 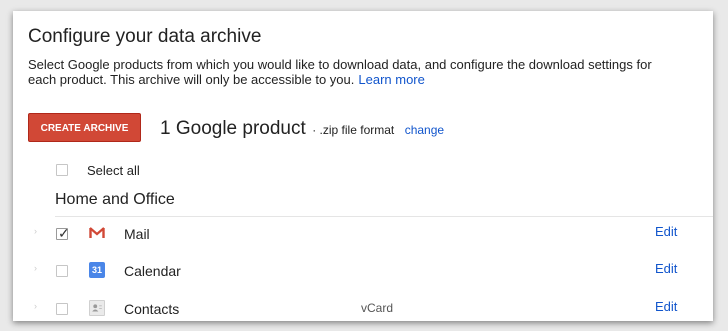 I want to click on product-checkbox-contacts, so click(x=62, y=309).